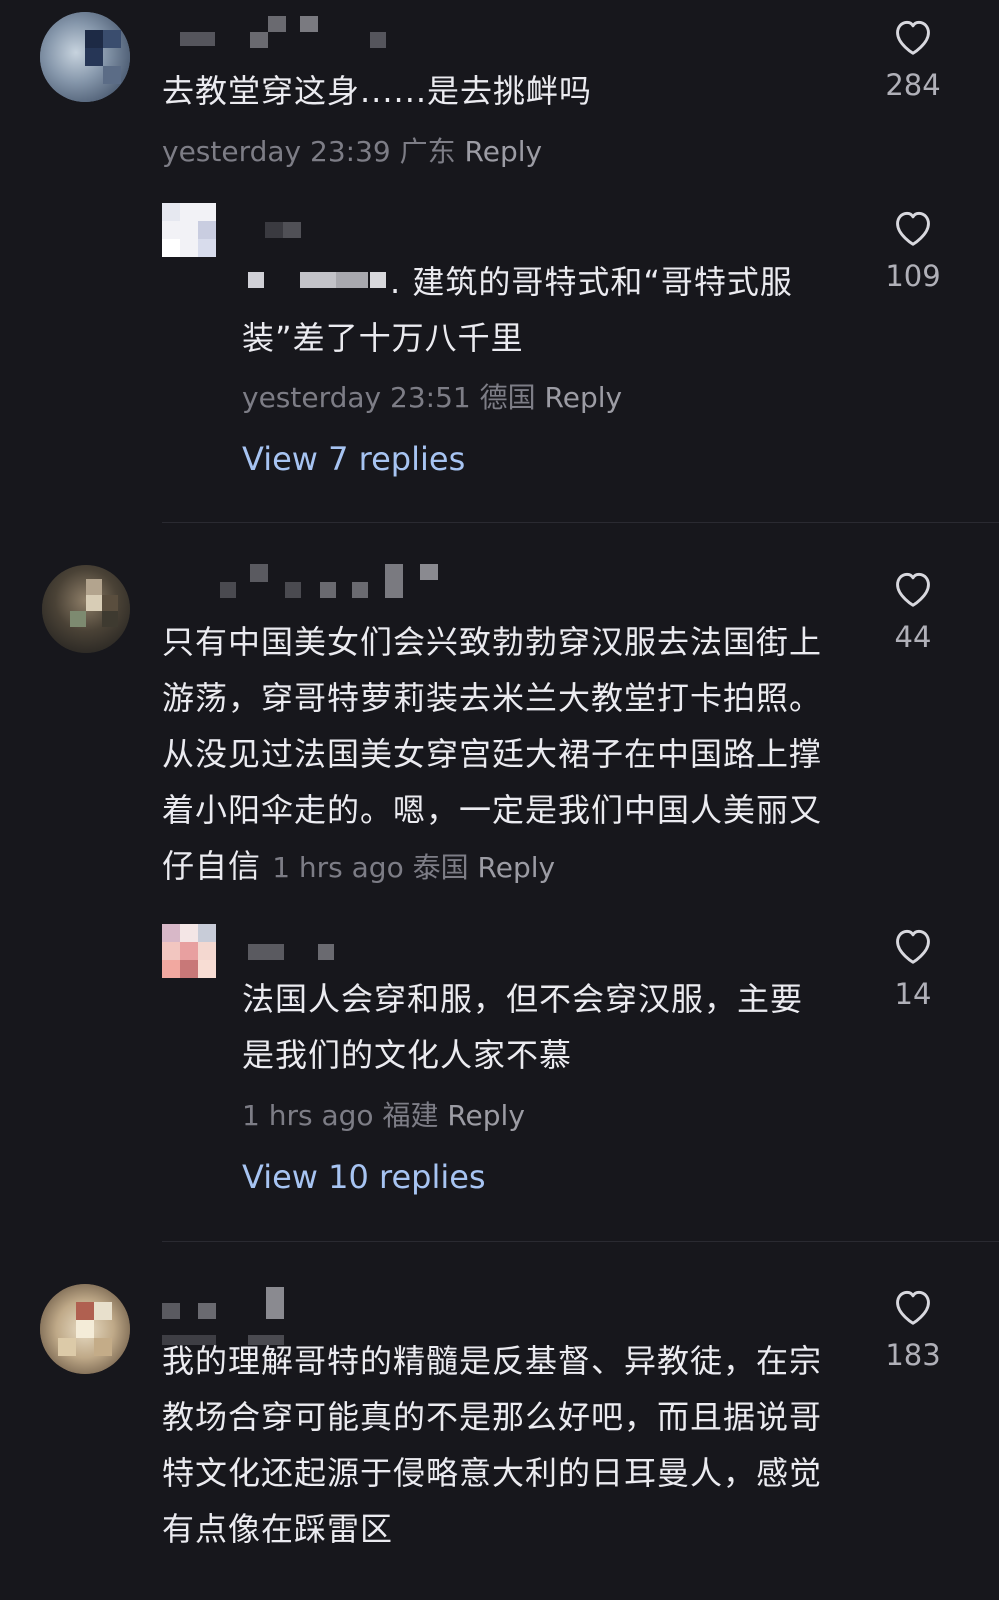 The height and width of the screenshot is (1600, 999). What do you see at coordinates (507, 397) in the screenshot?
I see `comment-location: 德国` at bounding box center [507, 397].